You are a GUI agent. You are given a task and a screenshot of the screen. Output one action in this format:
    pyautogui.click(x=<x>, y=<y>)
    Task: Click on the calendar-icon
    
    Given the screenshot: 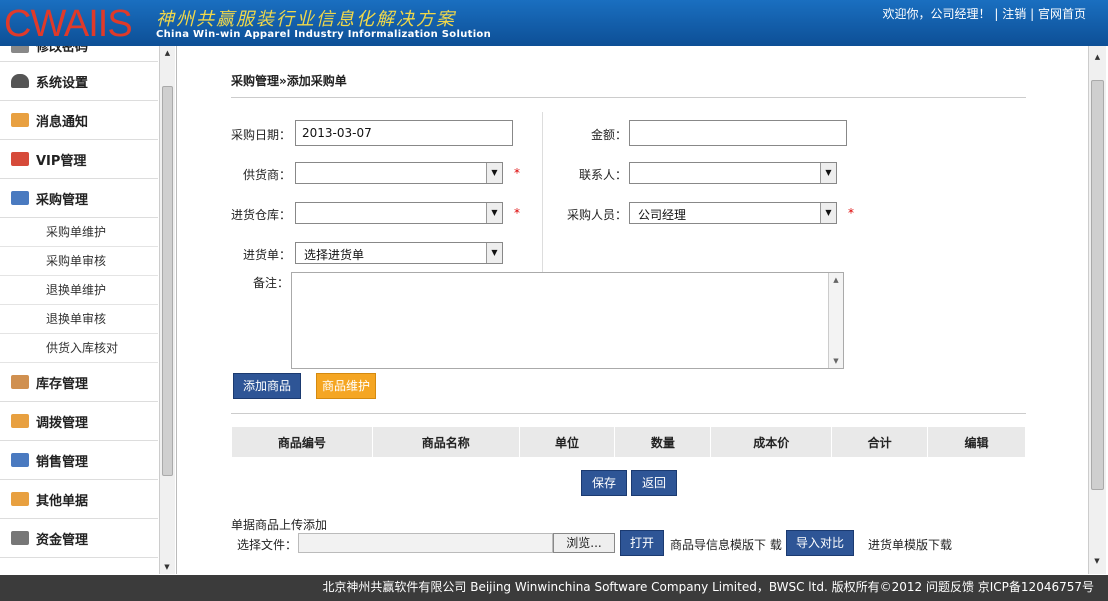 What is the action you would take?
    pyautogui.click(x=20, y=159)
    